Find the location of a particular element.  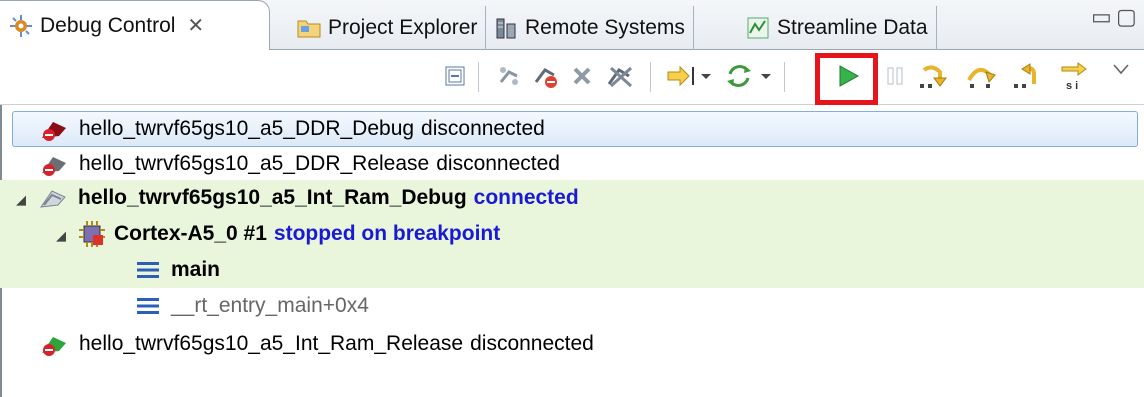

disconnect-icon is located at coordinates (546, 76).